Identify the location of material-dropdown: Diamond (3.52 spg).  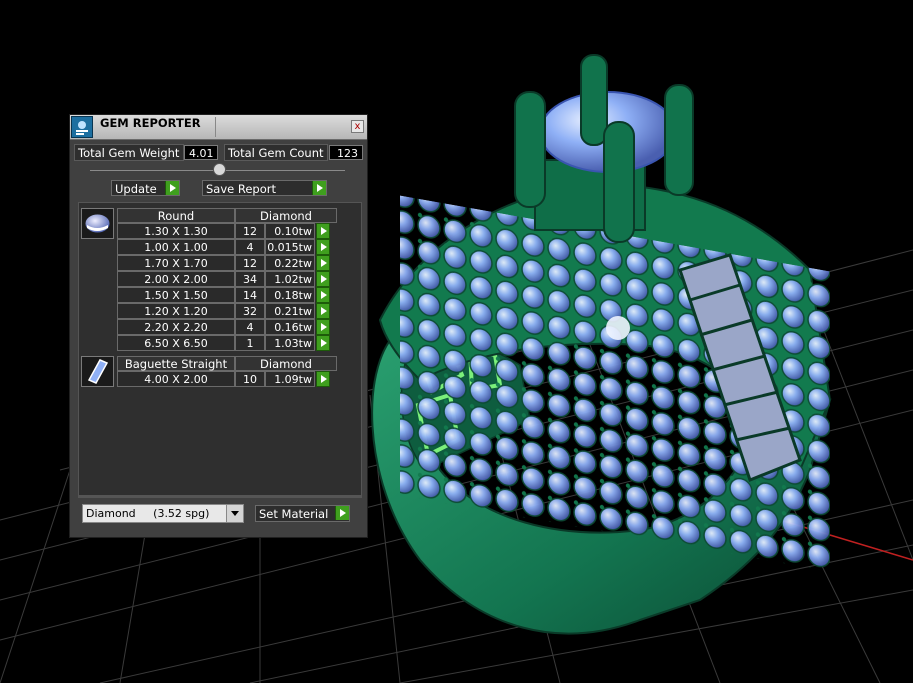
(163, 513).